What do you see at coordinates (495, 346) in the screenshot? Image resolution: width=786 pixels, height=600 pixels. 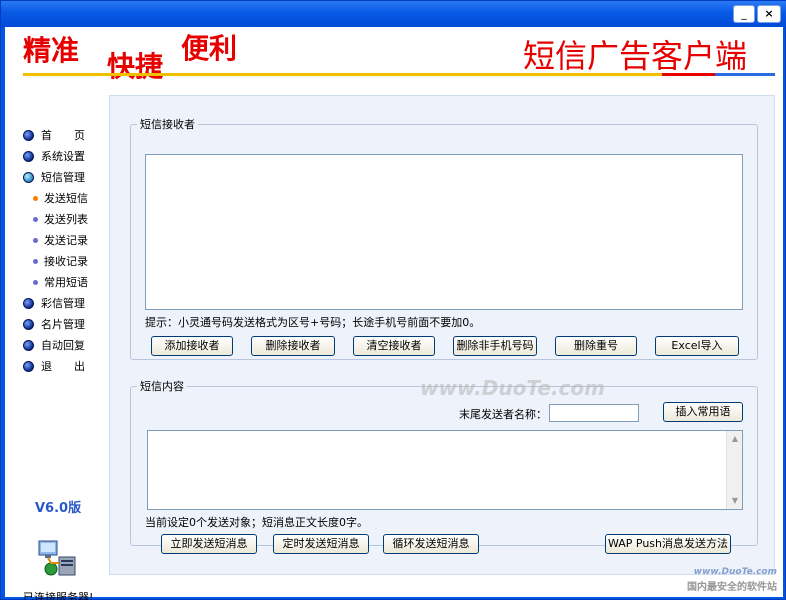 I see `delete-non-mobile-button: 删除非手机号码` at bounding box center [495, 346].